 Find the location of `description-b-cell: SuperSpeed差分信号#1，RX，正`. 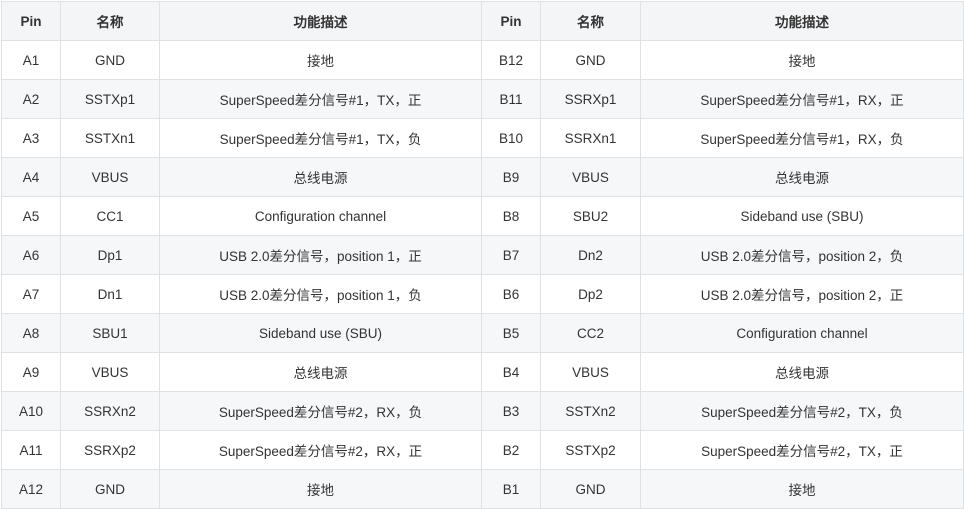

description-b-cell: SuperSpeed差分信号#1，RX，正 is located at coordinates (802, 99).